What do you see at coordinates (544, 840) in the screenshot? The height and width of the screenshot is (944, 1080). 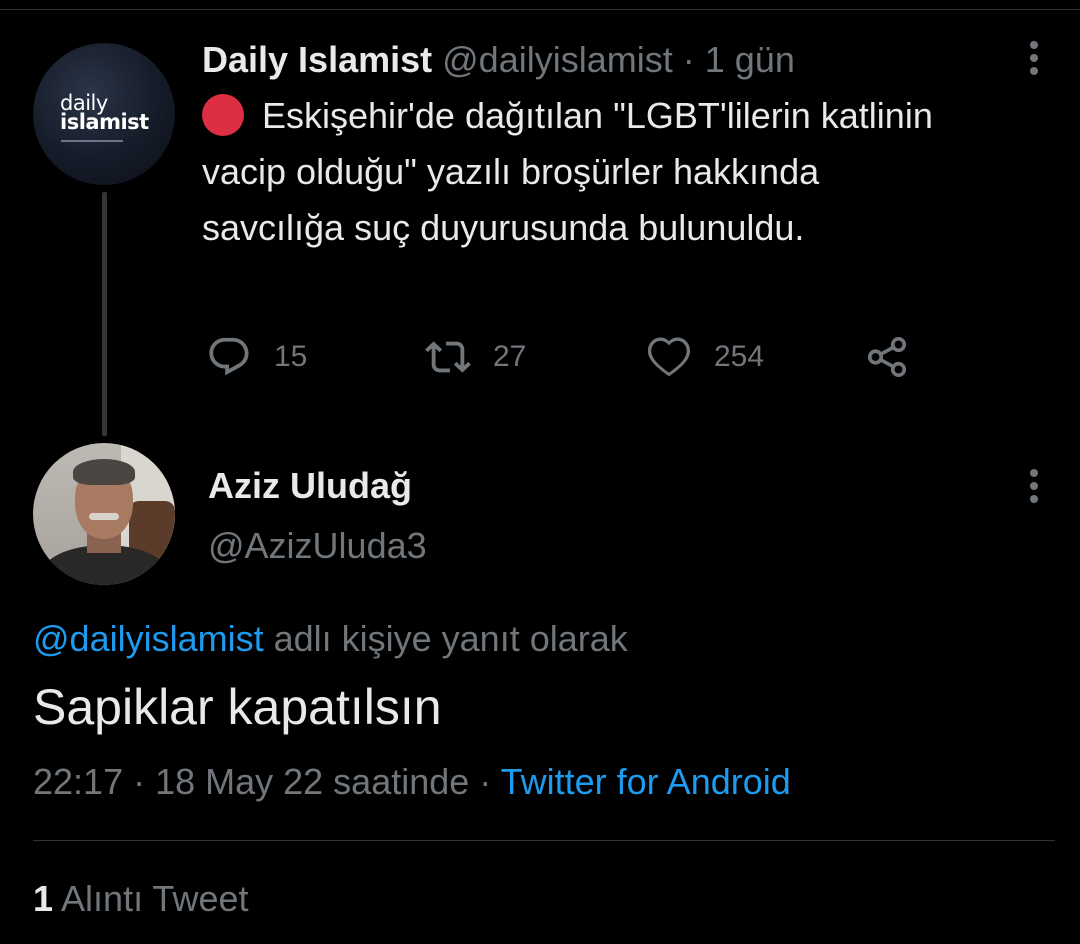 I see `meta-divider` at bounding box center [544, 840].